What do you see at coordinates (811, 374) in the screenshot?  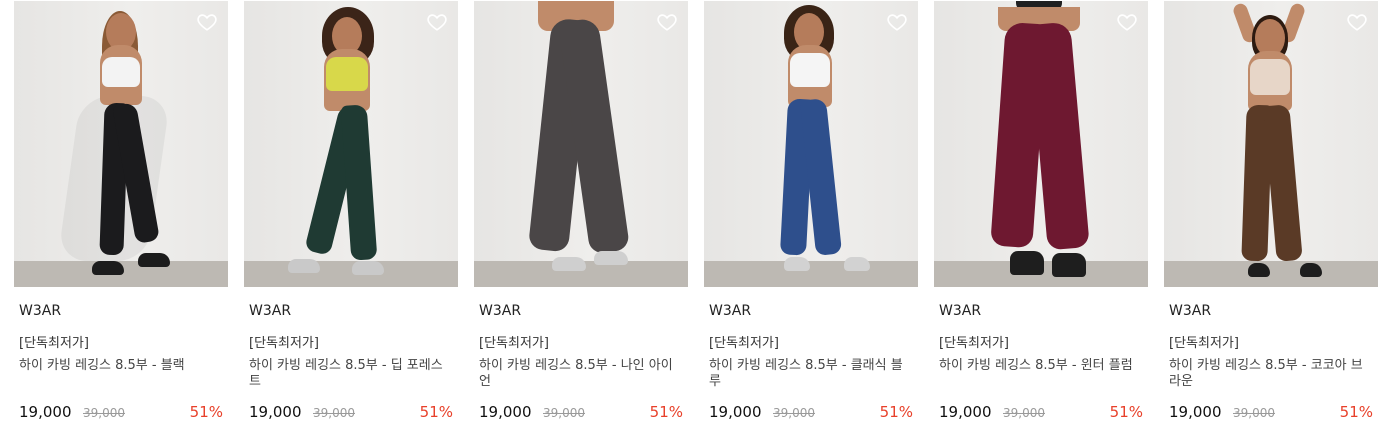 I see `product-name: 하이 카빙 레깅스 8.5부 - 클래식 블루` at bounding box center [811, 374].